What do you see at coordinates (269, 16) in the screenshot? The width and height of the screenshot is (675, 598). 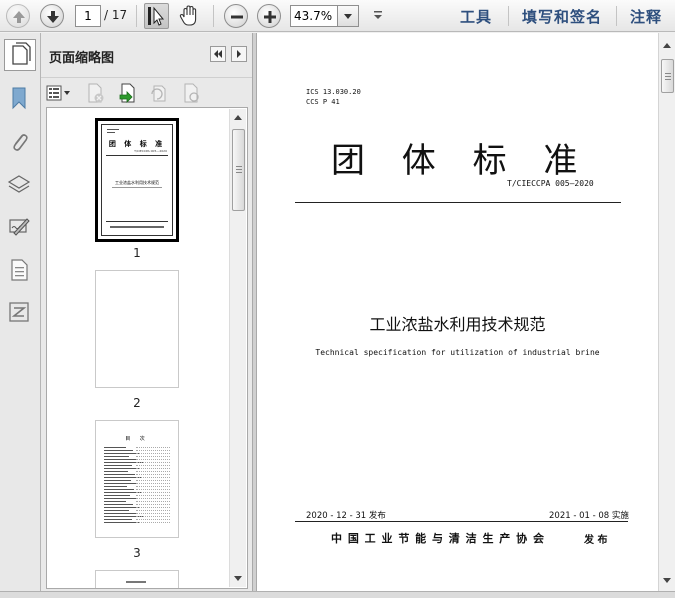 I see `zoom-in-button` at bounding box center [269, 16].